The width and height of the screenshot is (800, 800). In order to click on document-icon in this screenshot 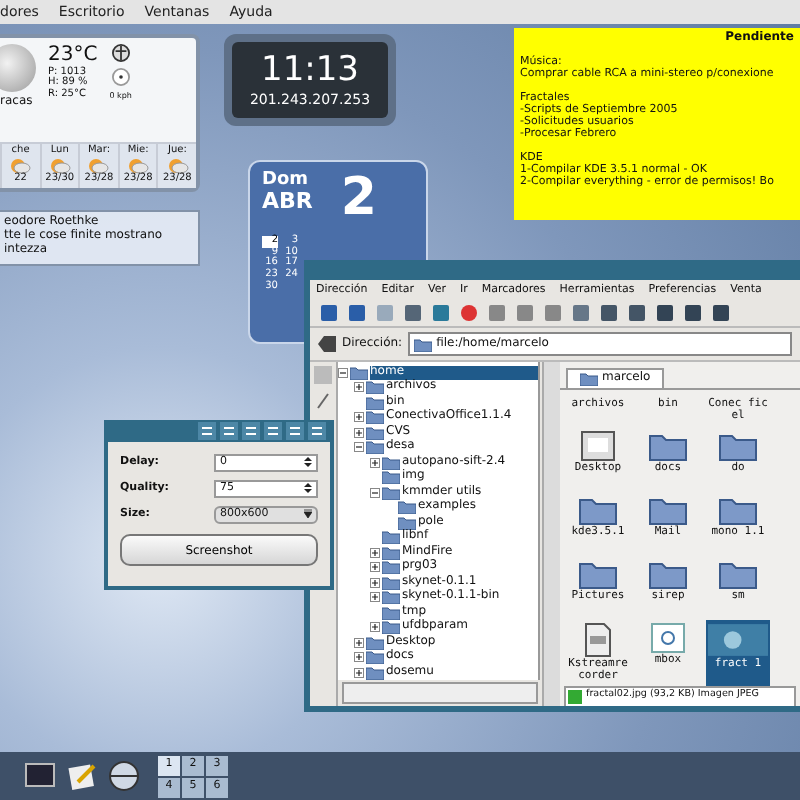, I will do `click(598, 640)`.